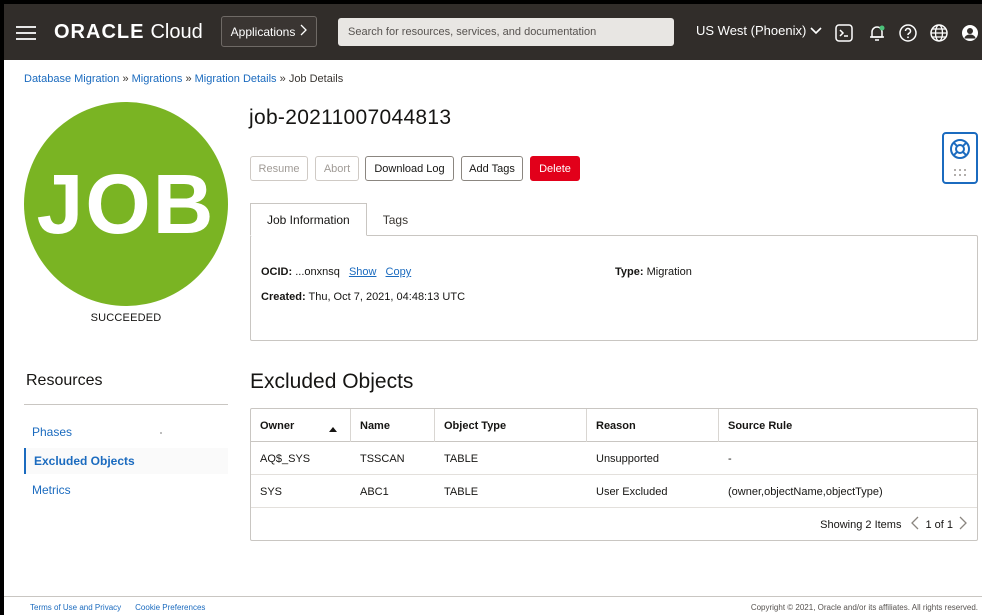 This screenshot has height=615, width=982. I want to click on cloud-shell-icon, so click(844, 33).